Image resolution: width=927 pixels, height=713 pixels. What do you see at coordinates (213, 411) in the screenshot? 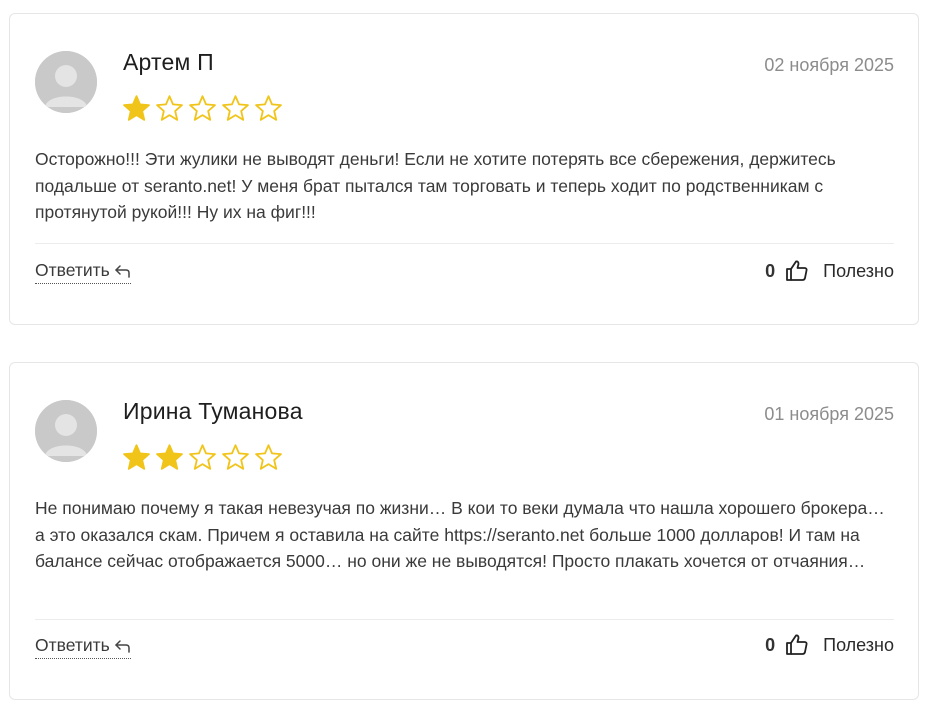
I see `review-author-name: Ирина Туманова` at bounding box center [213, 411].